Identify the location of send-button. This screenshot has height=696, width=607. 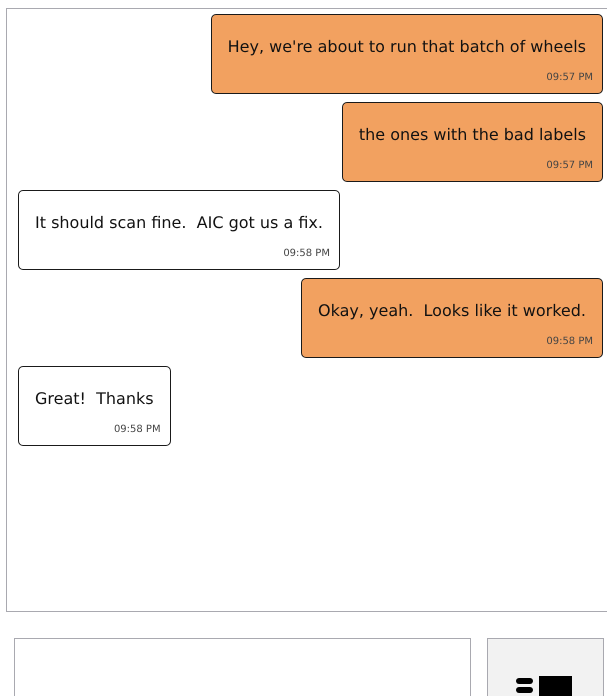
(545, 667).